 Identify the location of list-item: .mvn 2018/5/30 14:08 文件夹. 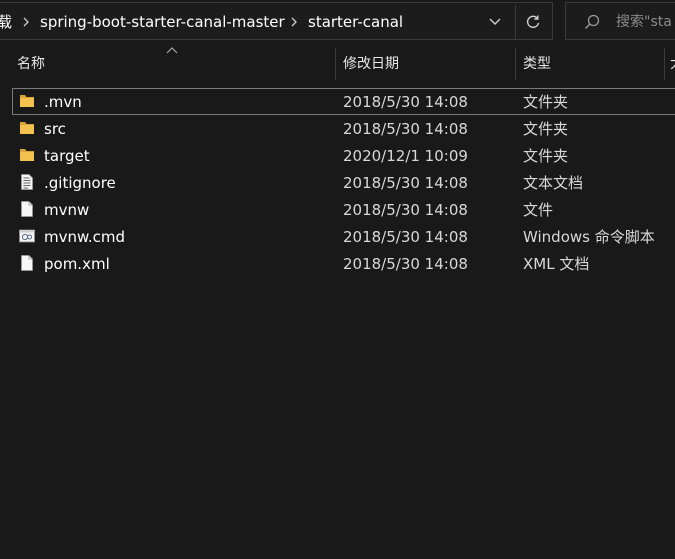
(343, 101).